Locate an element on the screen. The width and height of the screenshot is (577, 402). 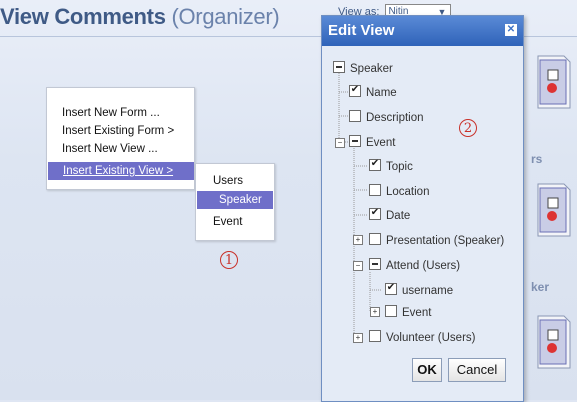
tree-node-location: Location is located at coordinates (399, 191).